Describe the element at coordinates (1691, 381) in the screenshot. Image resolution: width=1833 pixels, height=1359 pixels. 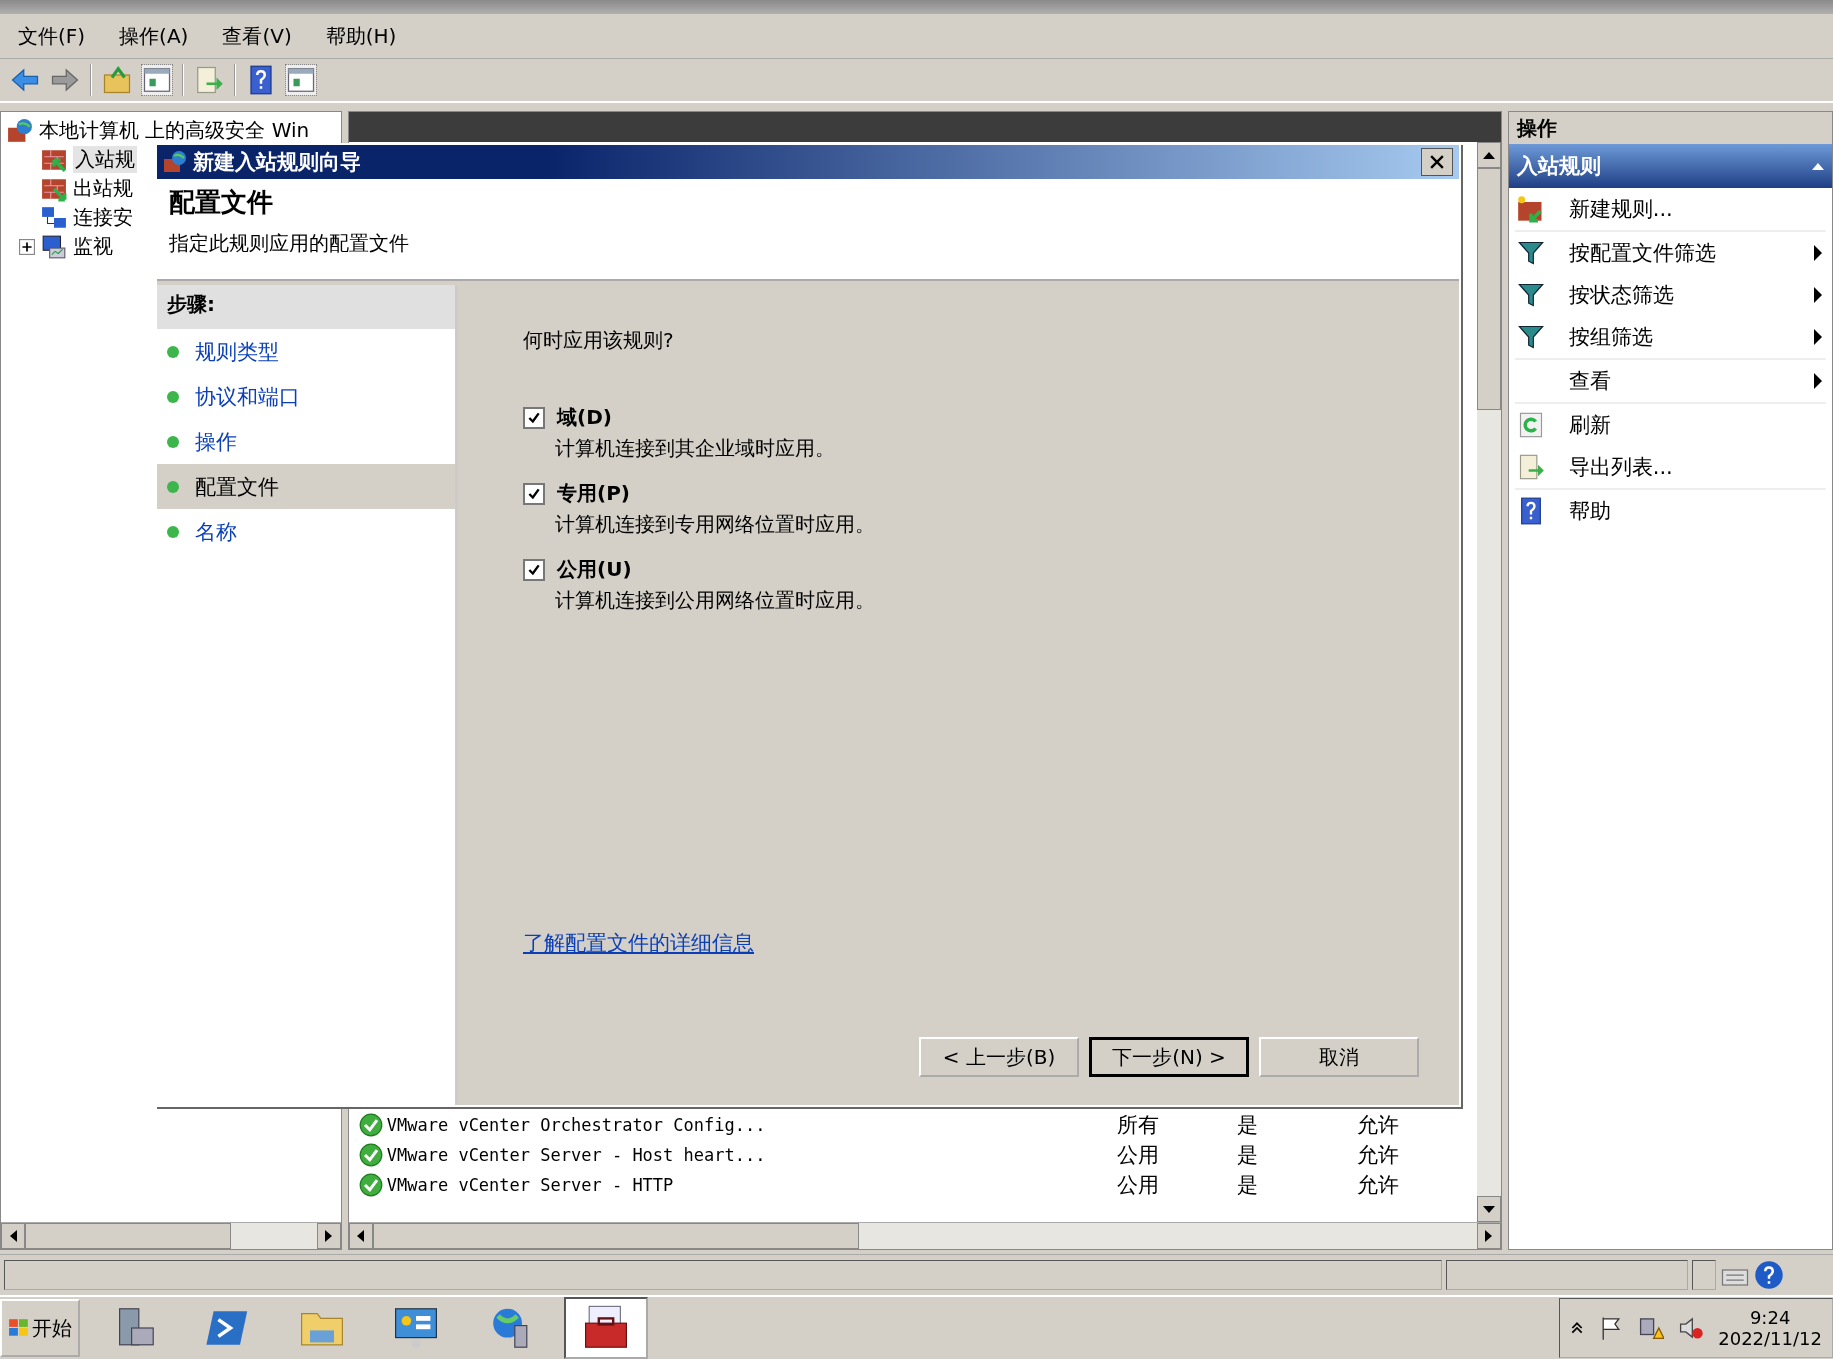
I see `action-label: 查看` at that location.